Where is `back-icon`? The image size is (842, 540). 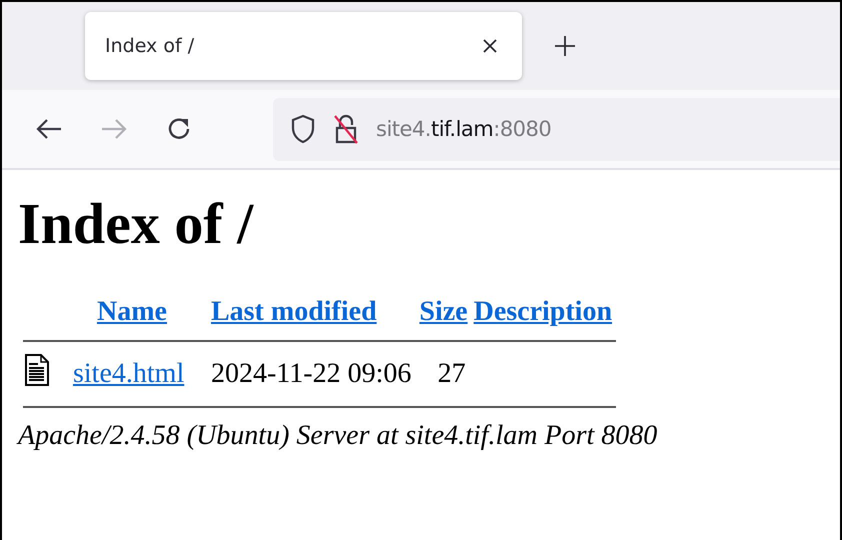
back-icon is located at coordinates (49, 129).